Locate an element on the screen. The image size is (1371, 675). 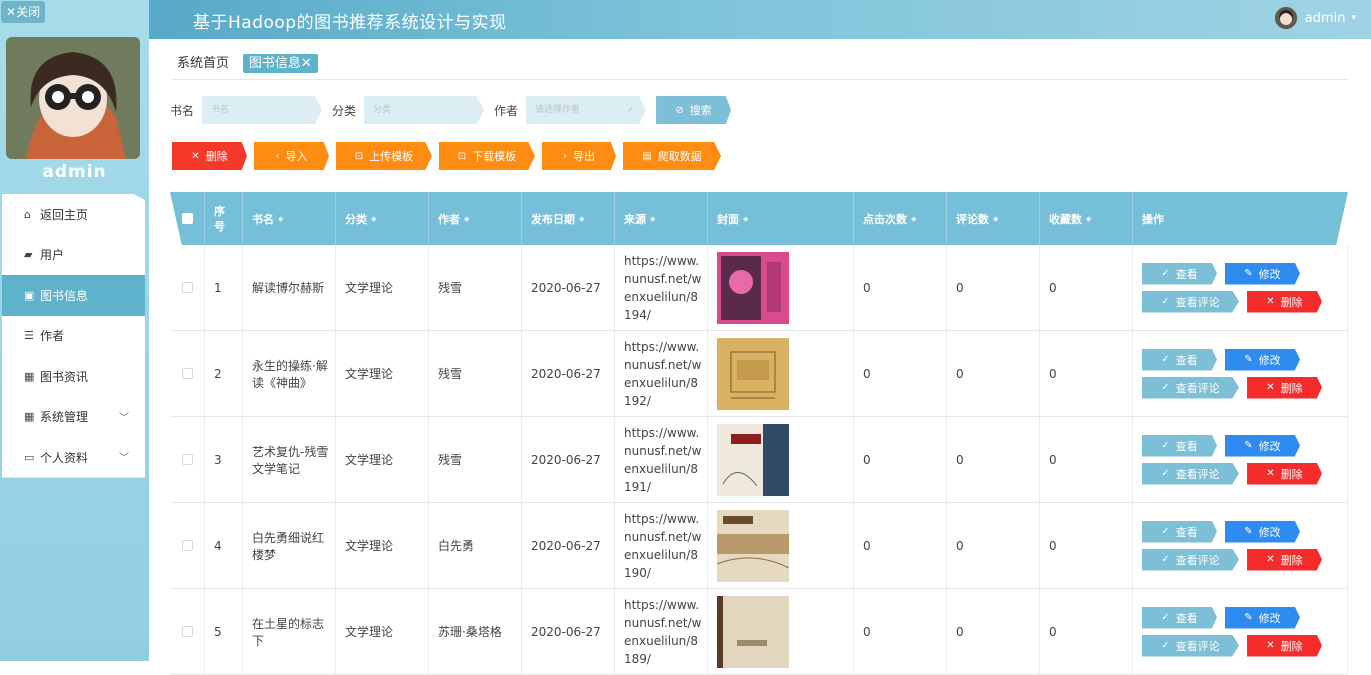
edit-icon: ✎ is located at coordinates (1248, 531).